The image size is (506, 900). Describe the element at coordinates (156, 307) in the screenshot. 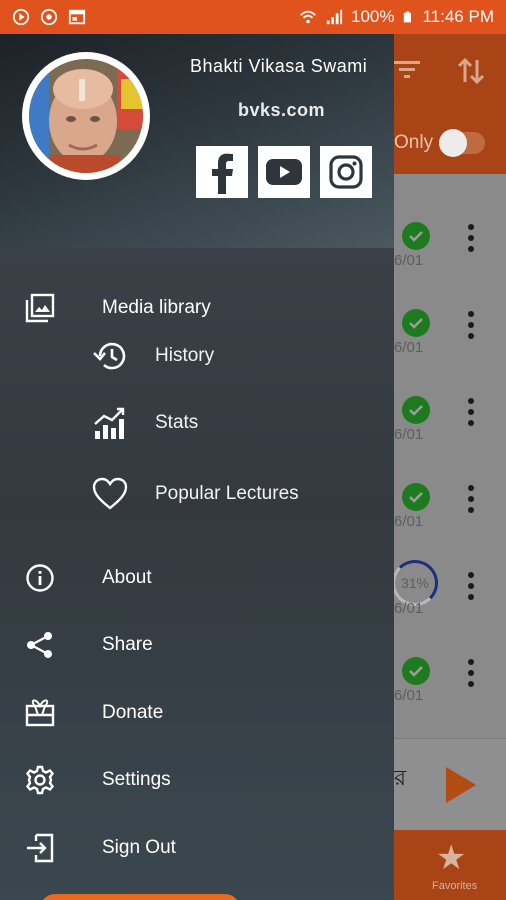

I see `menu-label-media-library: Media library` at that location.